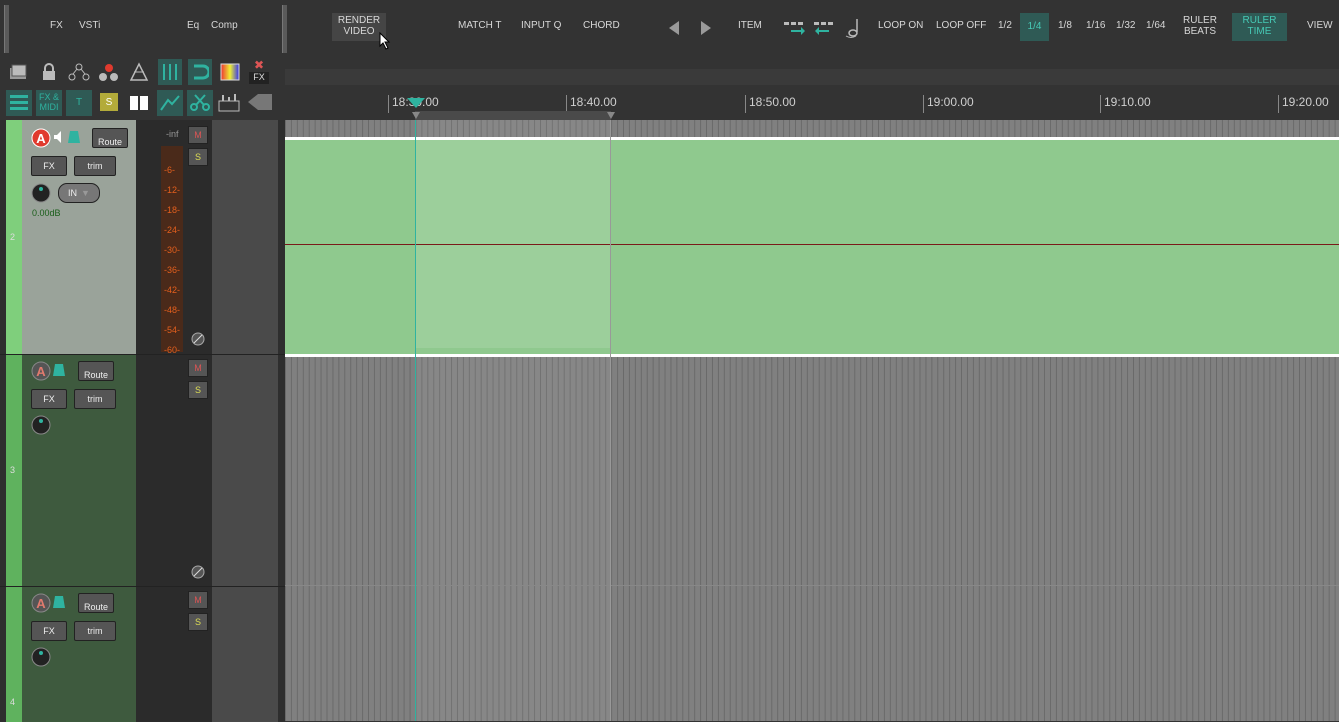 This screenshot has width=1339, height=722. What do you see at coordinates (79, 103) in the screenshot?
I see `t-button: T` at bounding box center [79, 103].